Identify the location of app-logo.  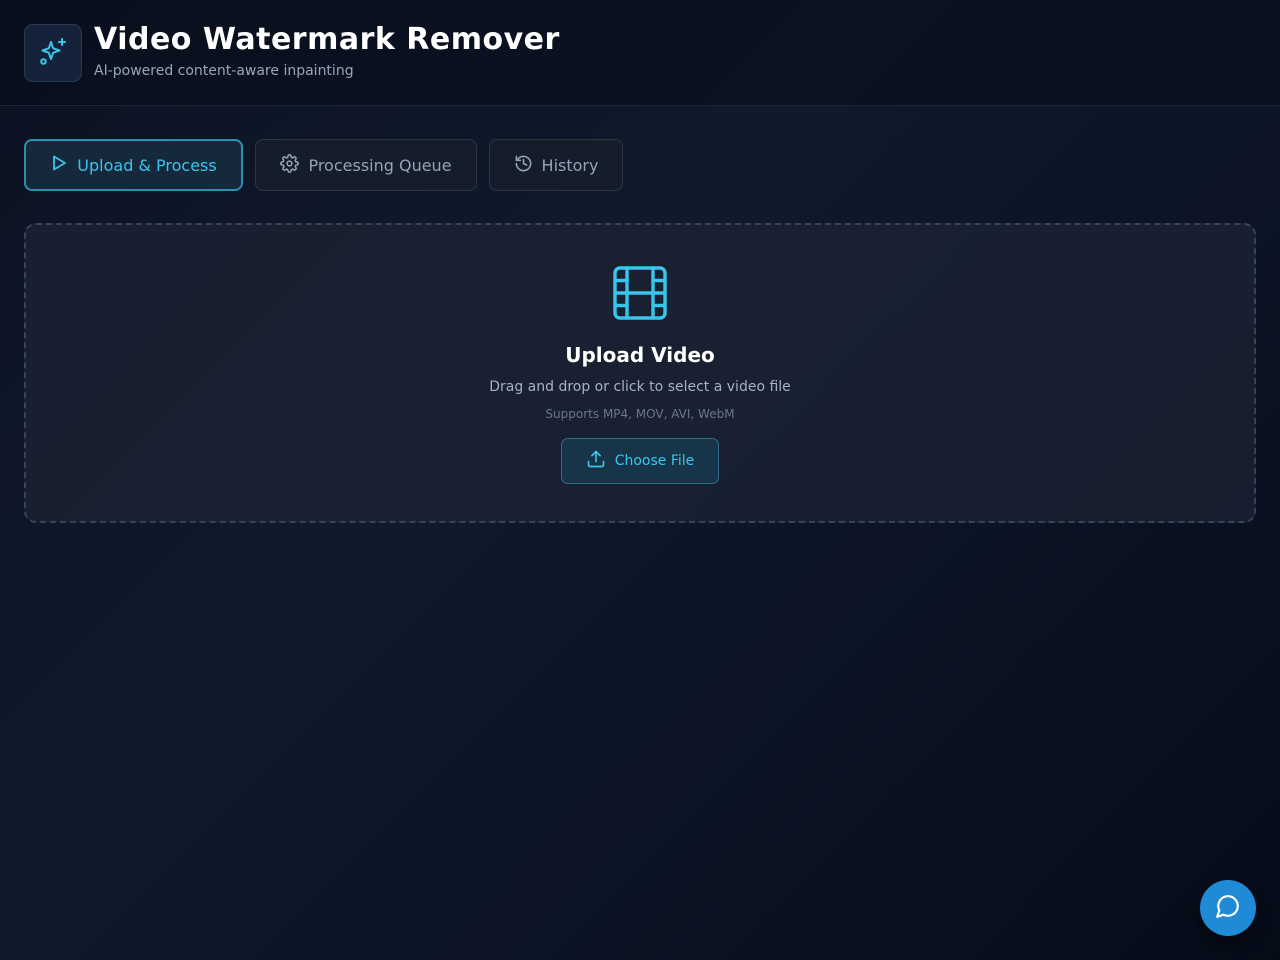
(53, 53).